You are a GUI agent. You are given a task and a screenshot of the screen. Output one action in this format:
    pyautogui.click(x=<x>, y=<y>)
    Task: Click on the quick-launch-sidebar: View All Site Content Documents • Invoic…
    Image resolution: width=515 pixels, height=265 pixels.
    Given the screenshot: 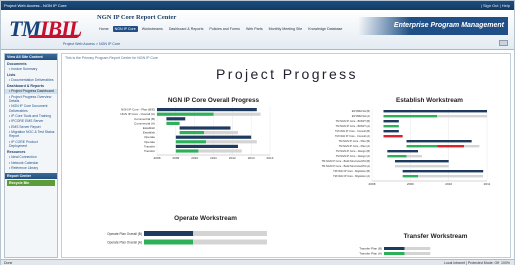 What is the action you would take?
    pyautogui.click(x=31, y=155)
    